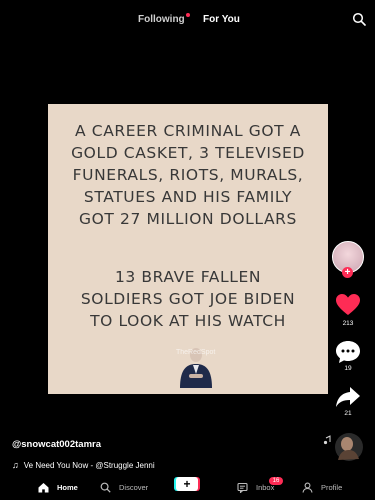 This screenshot has height=500, width=375. I want to click on nav-profile: Profile, so click(322, 487).